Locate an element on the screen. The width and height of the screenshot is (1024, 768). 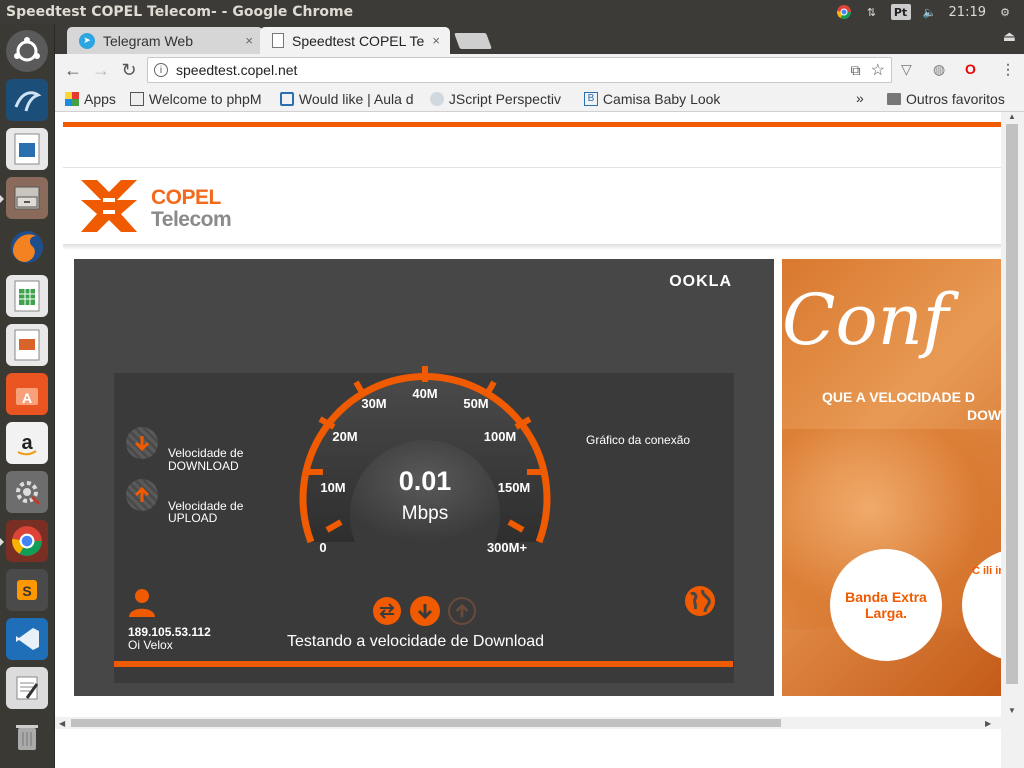
tab-speedtest: Speedtest COPEL Te × is located at coordinates (355, 40).